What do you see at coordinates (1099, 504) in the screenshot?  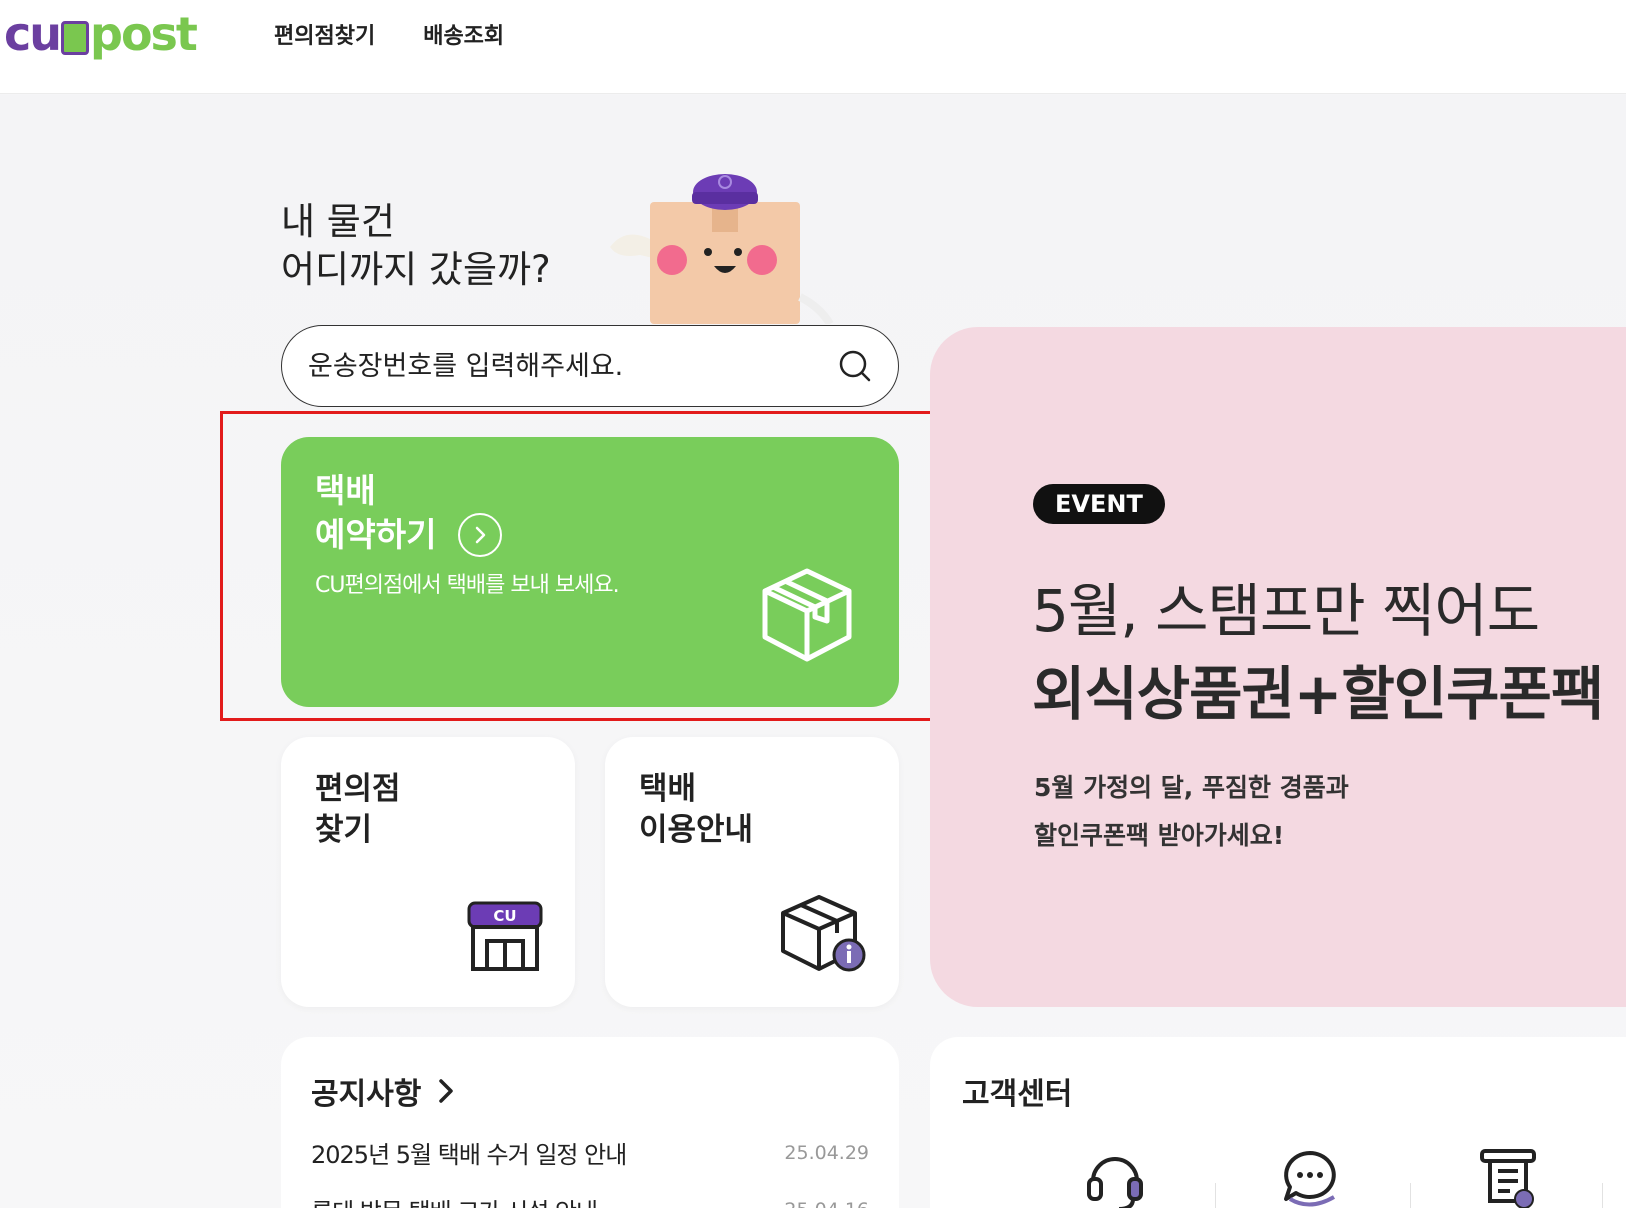 I see `event-badge: EVENT` at bounding box center [1099, 504].